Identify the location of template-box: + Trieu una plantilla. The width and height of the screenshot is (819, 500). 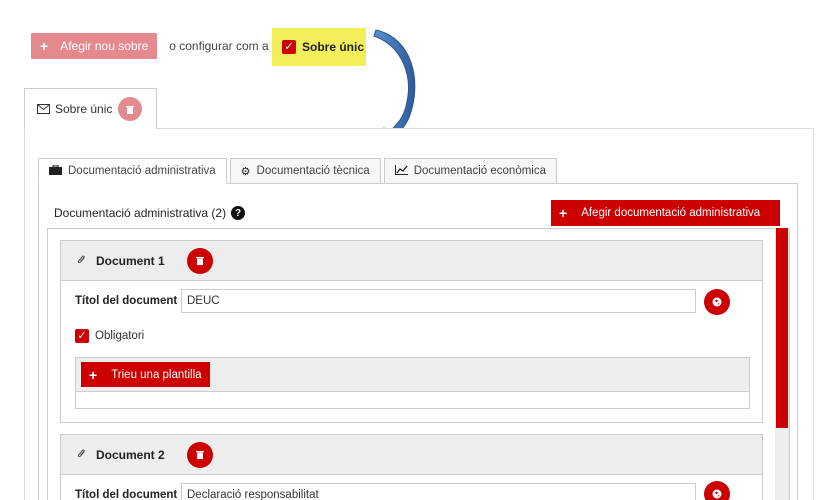
(412, 383).